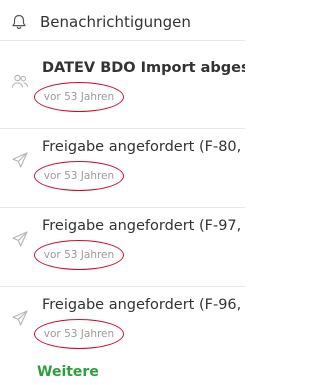 The width and height of the screenshot is (320, 385). What do you see at coordinates (115, 22) in the screenshot?
I see `page-title: Benachrichtigungen` at bounding box center [115, 22].